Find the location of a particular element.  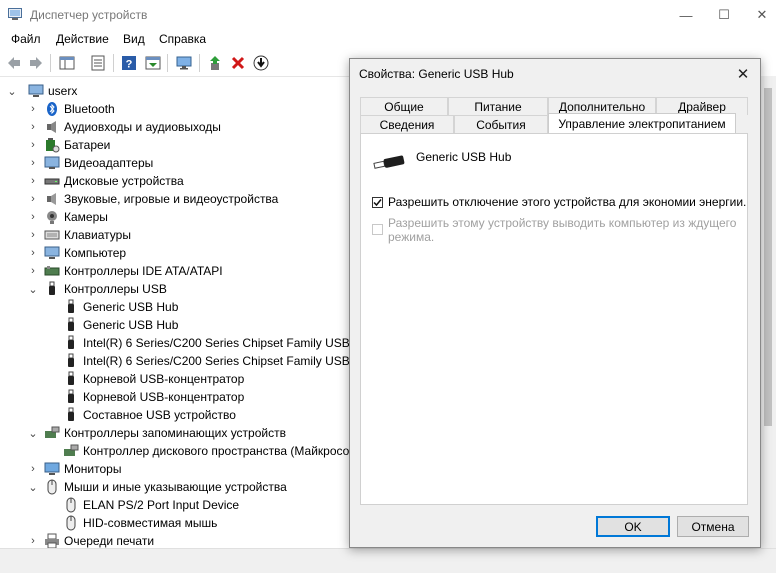

camera-icon is located at coordinates (52, 217).